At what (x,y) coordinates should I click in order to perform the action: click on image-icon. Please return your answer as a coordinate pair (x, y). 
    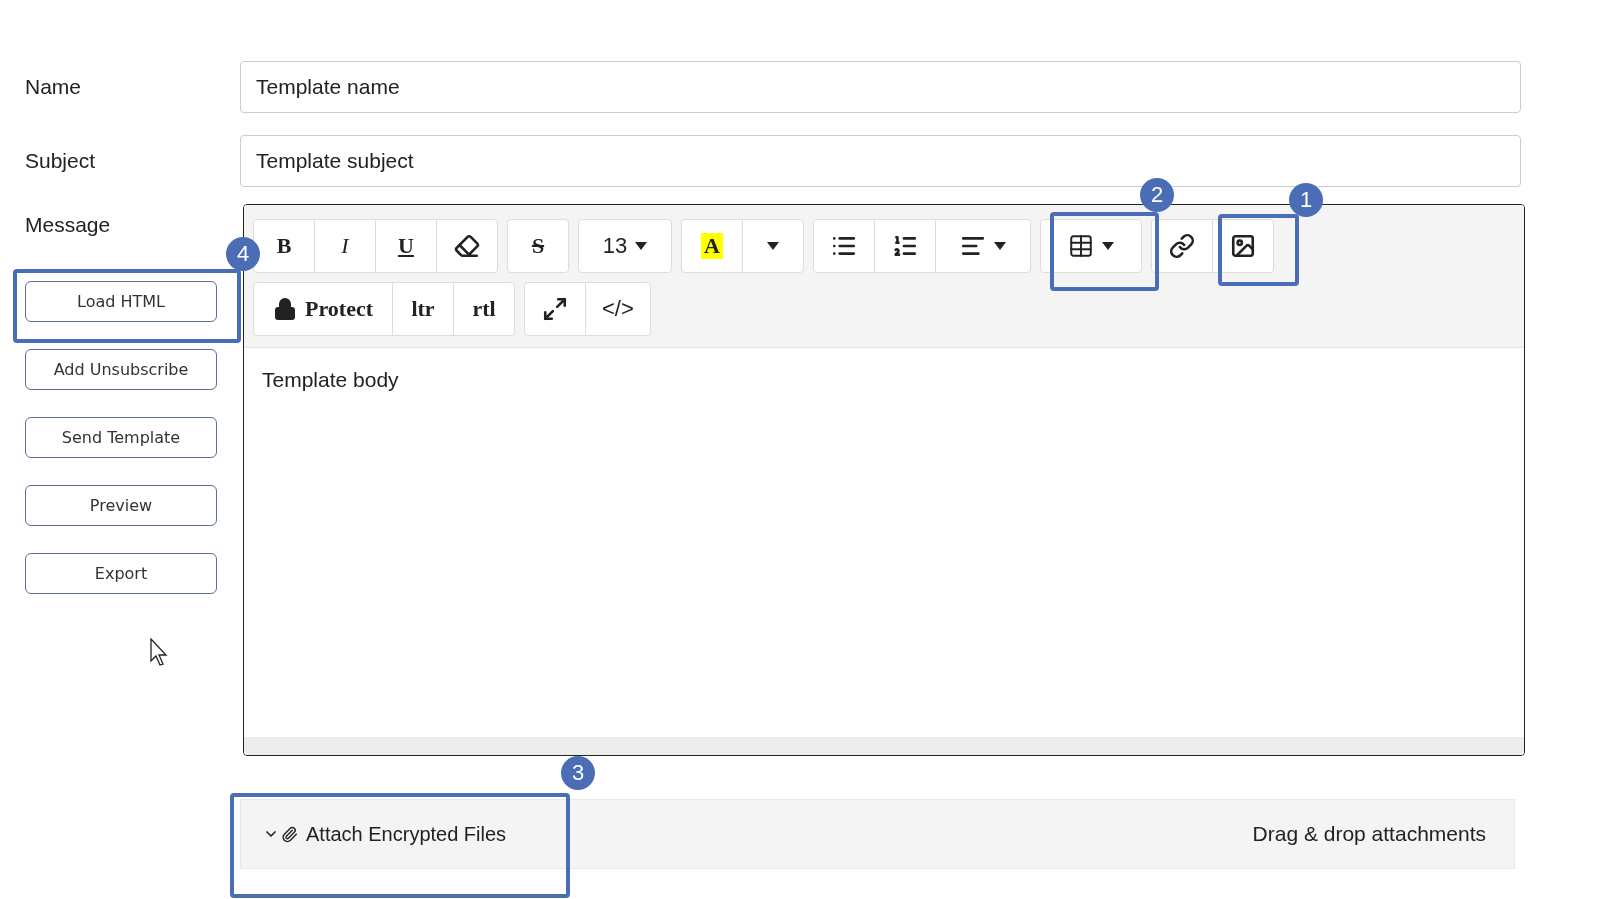
    Looking at the image, I should click on (1243, 246).